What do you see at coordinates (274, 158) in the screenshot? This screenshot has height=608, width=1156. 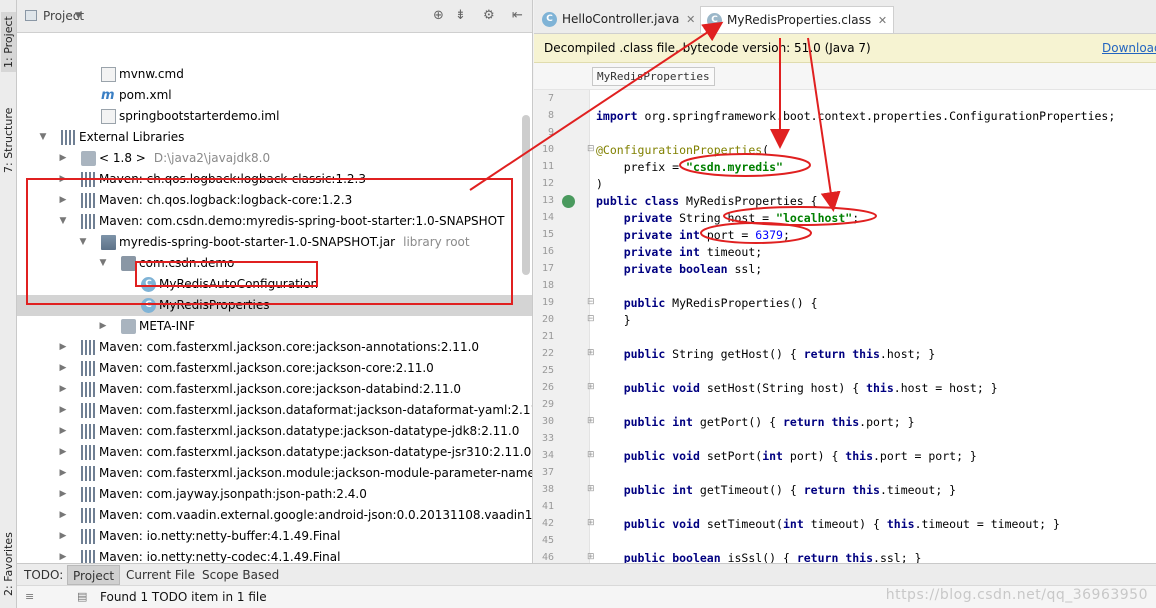 I see `tree-row: ▶ < 1.8 > D:\java2\javajdk8.0` at bounding box center [274, 158].